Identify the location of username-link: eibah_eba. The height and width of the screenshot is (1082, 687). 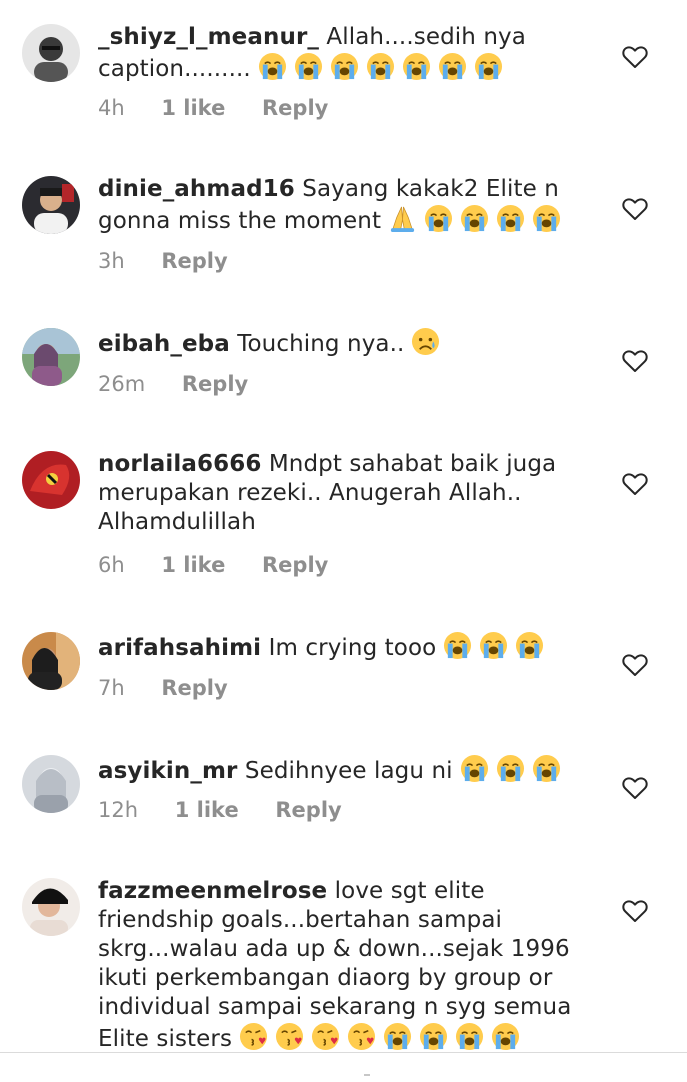
(164, 344).